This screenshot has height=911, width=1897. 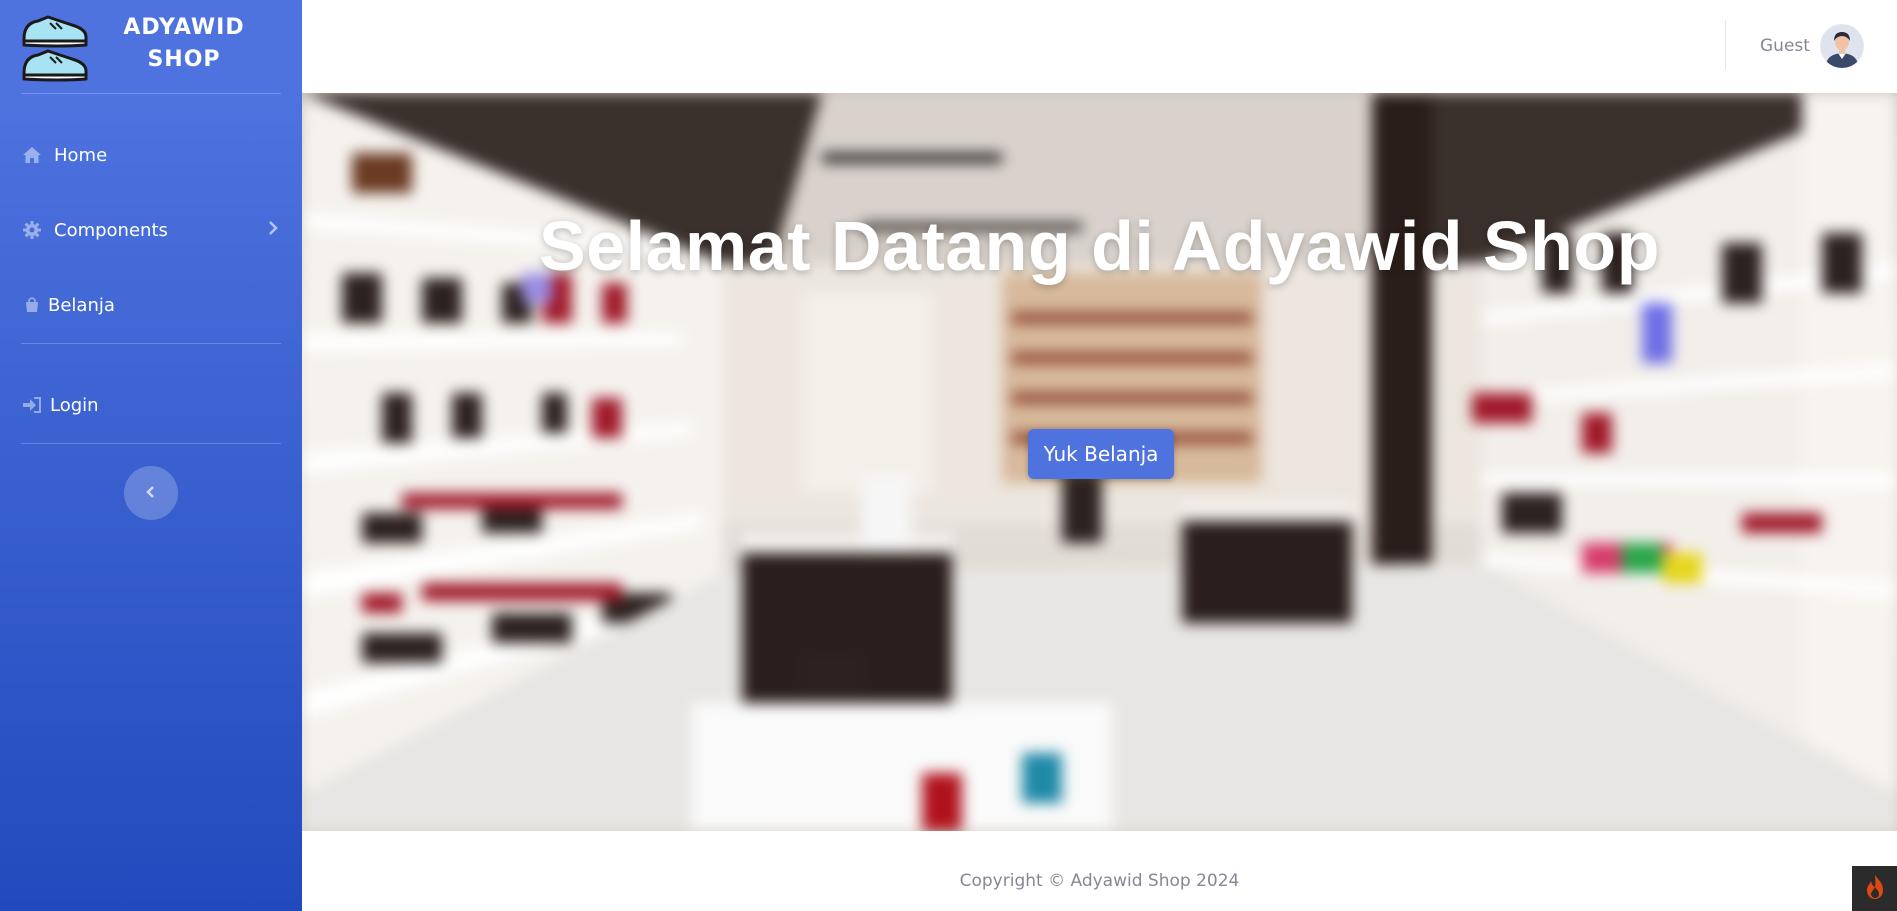 What do you see at coordinates (1785, 46) in the screenshot?
I see `user-name: Guest` at bounding box center [1785, 46].